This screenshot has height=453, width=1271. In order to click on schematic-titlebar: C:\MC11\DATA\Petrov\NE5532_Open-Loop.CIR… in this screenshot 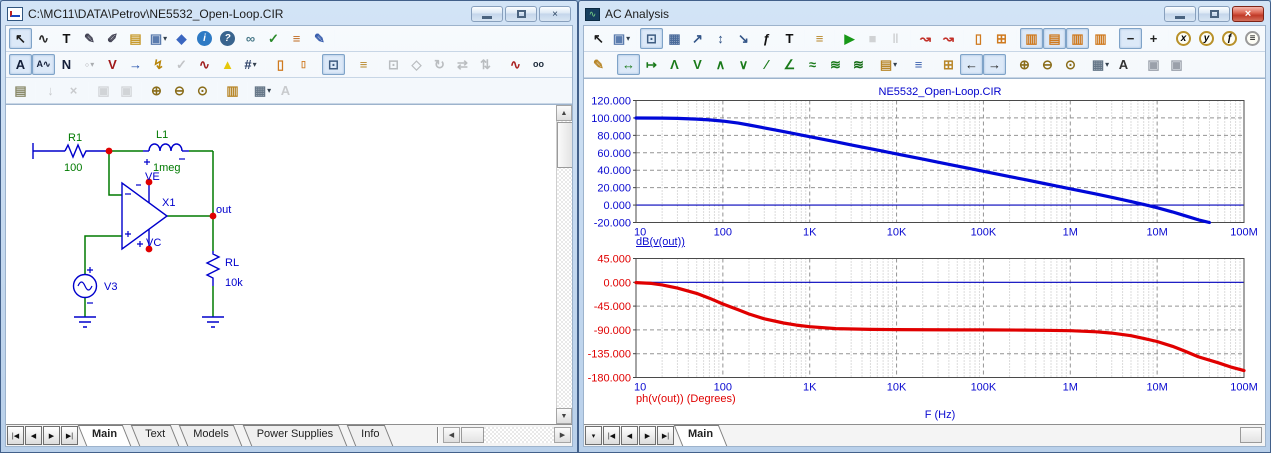, I will do `click(289, 14)`.